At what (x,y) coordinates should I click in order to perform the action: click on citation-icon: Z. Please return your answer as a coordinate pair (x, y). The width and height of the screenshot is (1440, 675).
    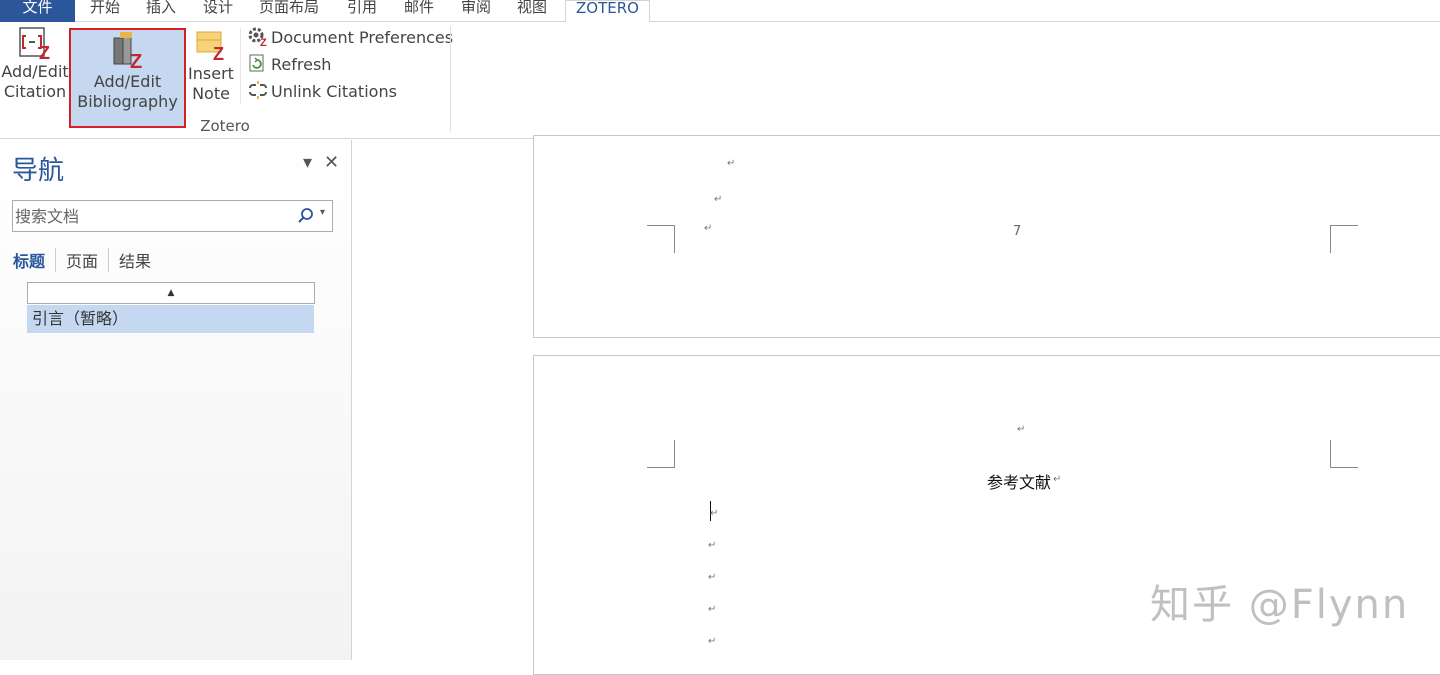
    Looking at the image, I should click on (34, 43).